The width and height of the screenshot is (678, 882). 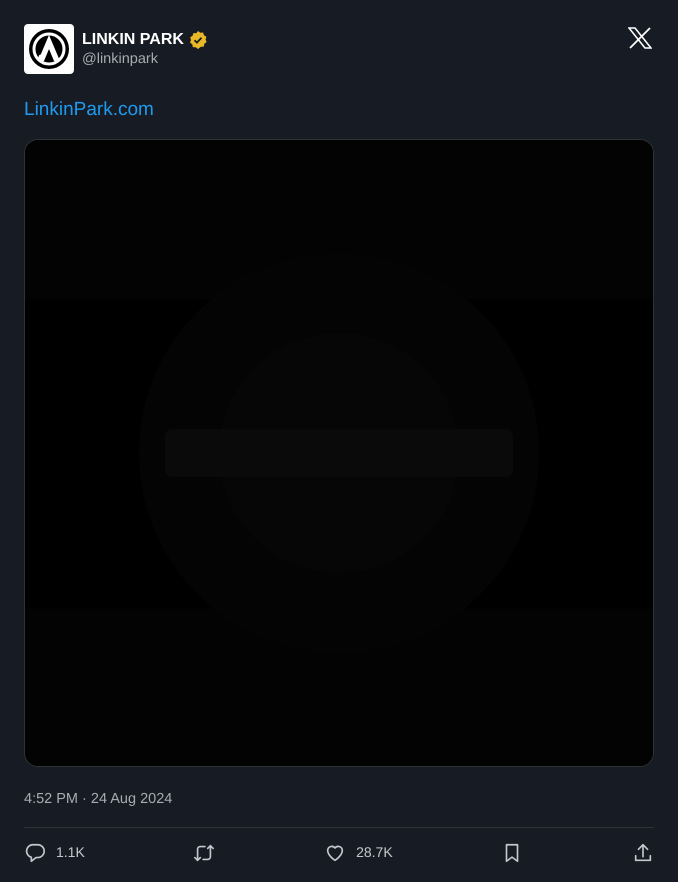 I want to click on like-button: 28.7K, so click(x=358, y=853).